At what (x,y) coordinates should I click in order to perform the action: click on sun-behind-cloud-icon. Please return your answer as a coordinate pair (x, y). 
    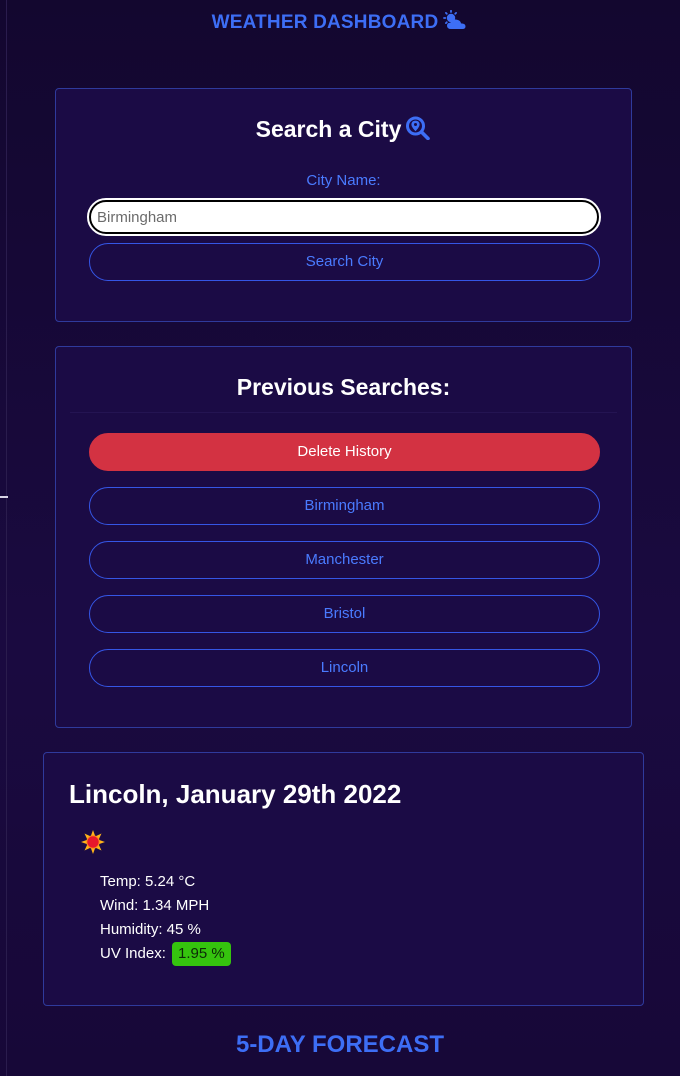
    Looking at the image, I should click on (455, 23).